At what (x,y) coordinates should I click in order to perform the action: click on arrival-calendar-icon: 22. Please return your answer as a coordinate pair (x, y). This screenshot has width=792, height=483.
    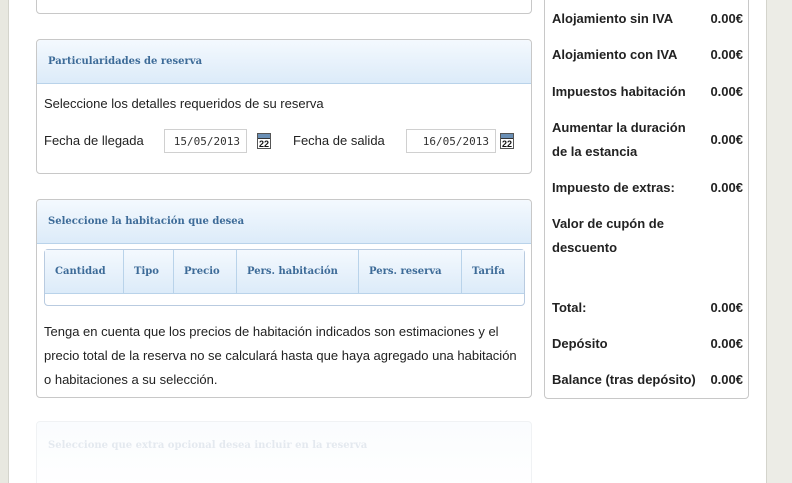
    Looking at the image, I should click on (264, 141).